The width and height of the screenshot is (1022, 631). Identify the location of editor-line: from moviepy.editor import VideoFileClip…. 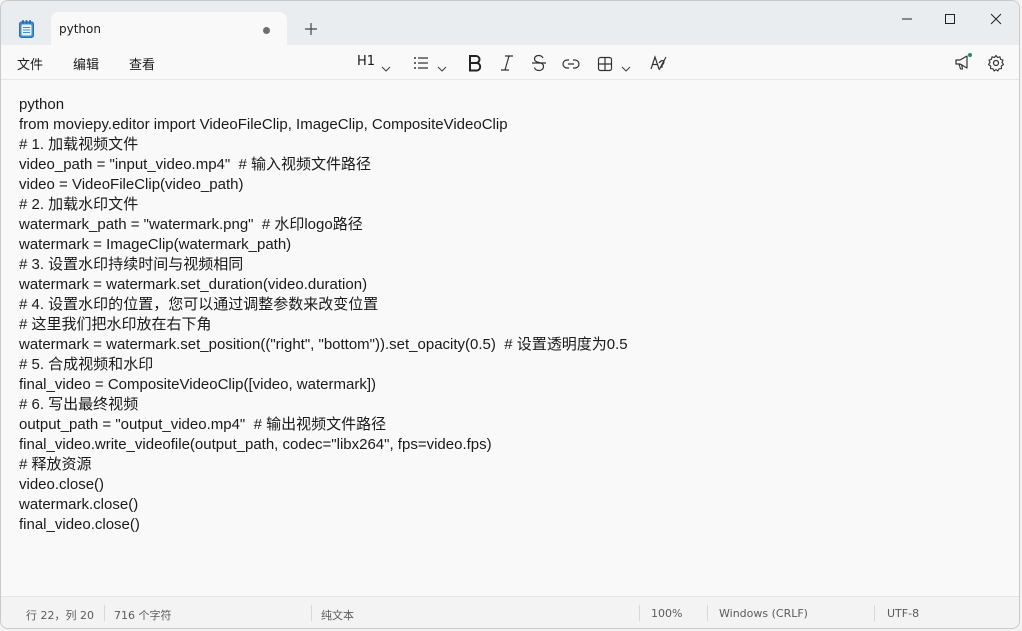
(323, 125).